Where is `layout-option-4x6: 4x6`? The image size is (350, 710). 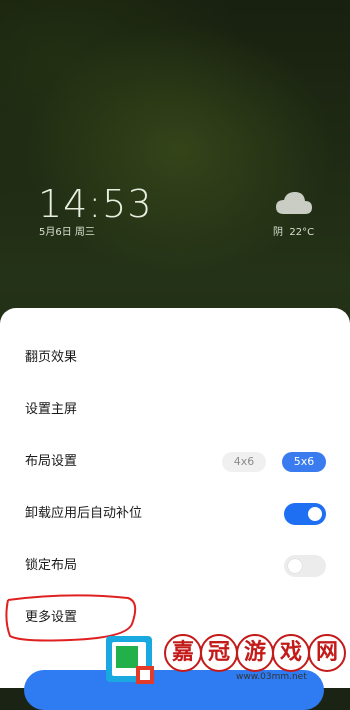 layout-option-4x6: 4x6 is located at coordinates (244, 462).